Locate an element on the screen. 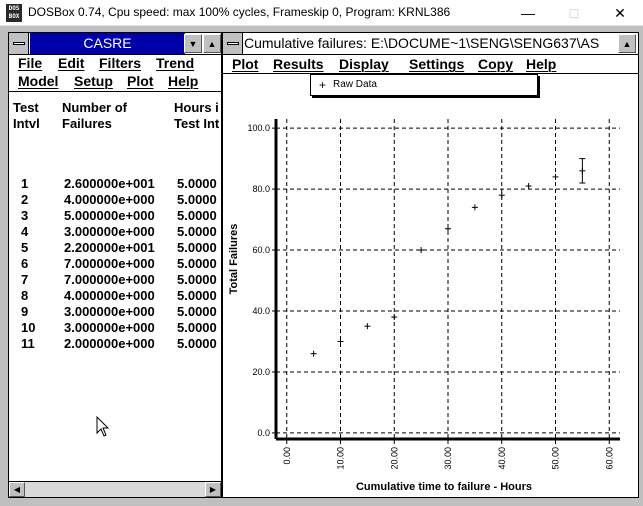  close-button: ✕ is located at coordinates (620, 13).